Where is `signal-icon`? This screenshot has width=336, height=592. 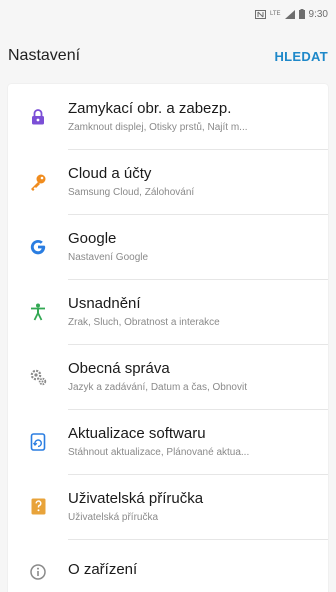
signal-icon is located at coordinates (289, 14).